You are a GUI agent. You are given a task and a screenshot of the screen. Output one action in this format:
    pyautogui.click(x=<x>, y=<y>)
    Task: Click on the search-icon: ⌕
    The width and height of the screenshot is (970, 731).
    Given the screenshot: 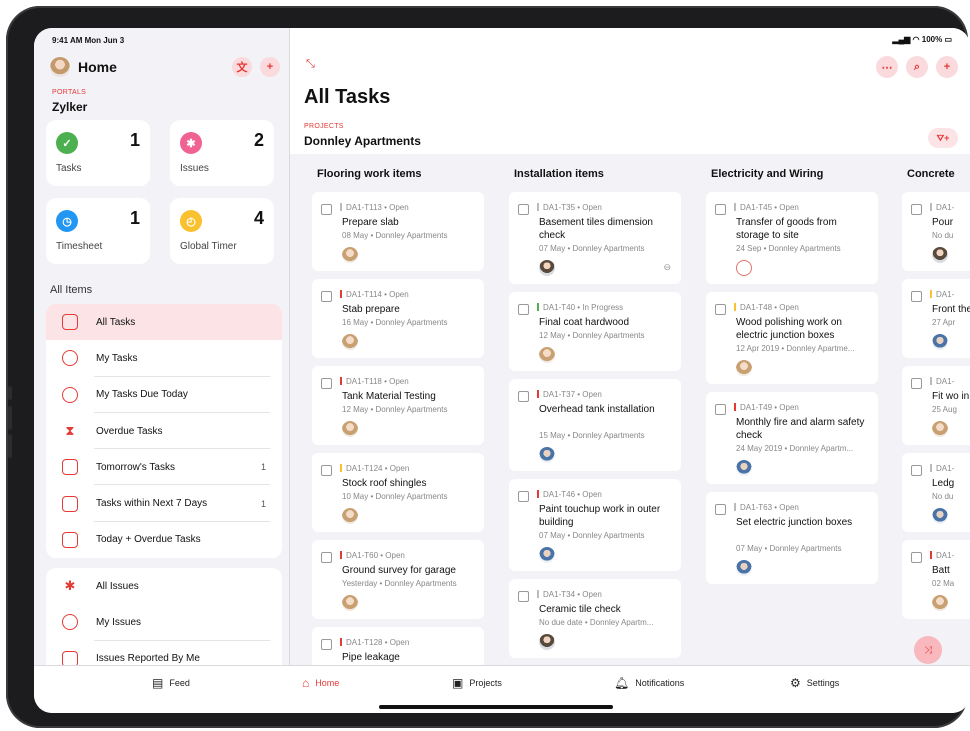 What is the action you would take?
    pyautogui.click(x=917, y=67)
    